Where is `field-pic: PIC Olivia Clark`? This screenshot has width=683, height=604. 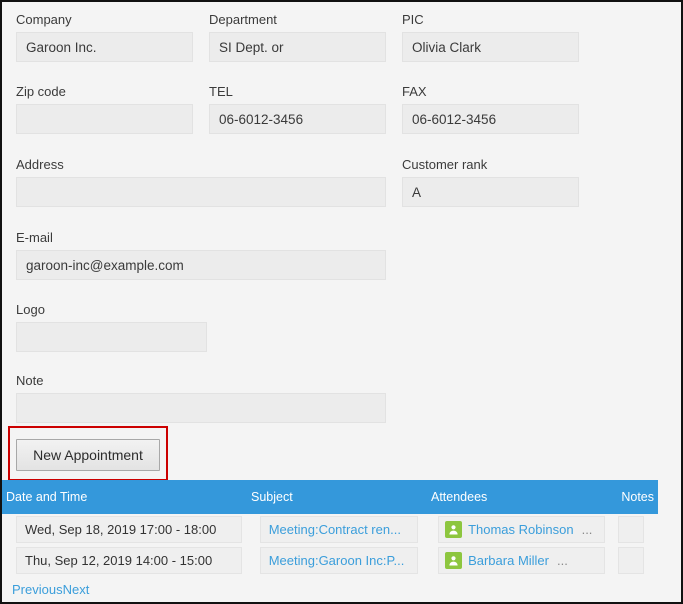 field-pic: PIC Olivia Clark is located at coordinates (490, 37).